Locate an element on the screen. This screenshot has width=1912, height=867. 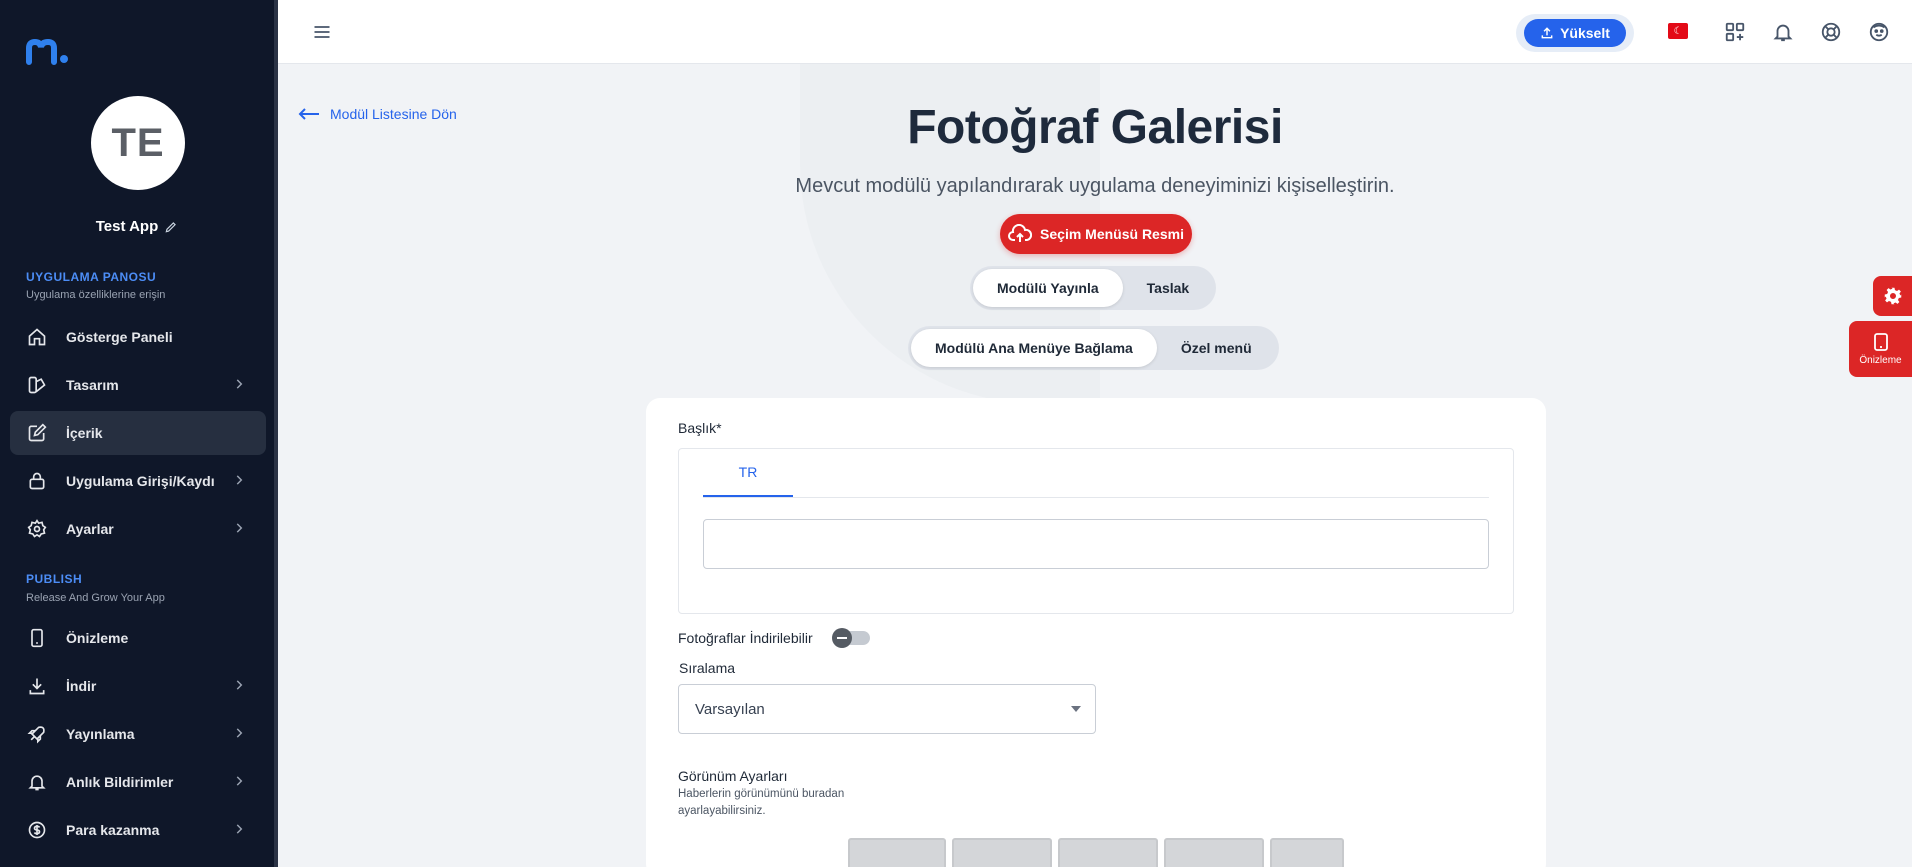
sidebar-item-publishing: Yayınlama is located at coordinates (138, 734).